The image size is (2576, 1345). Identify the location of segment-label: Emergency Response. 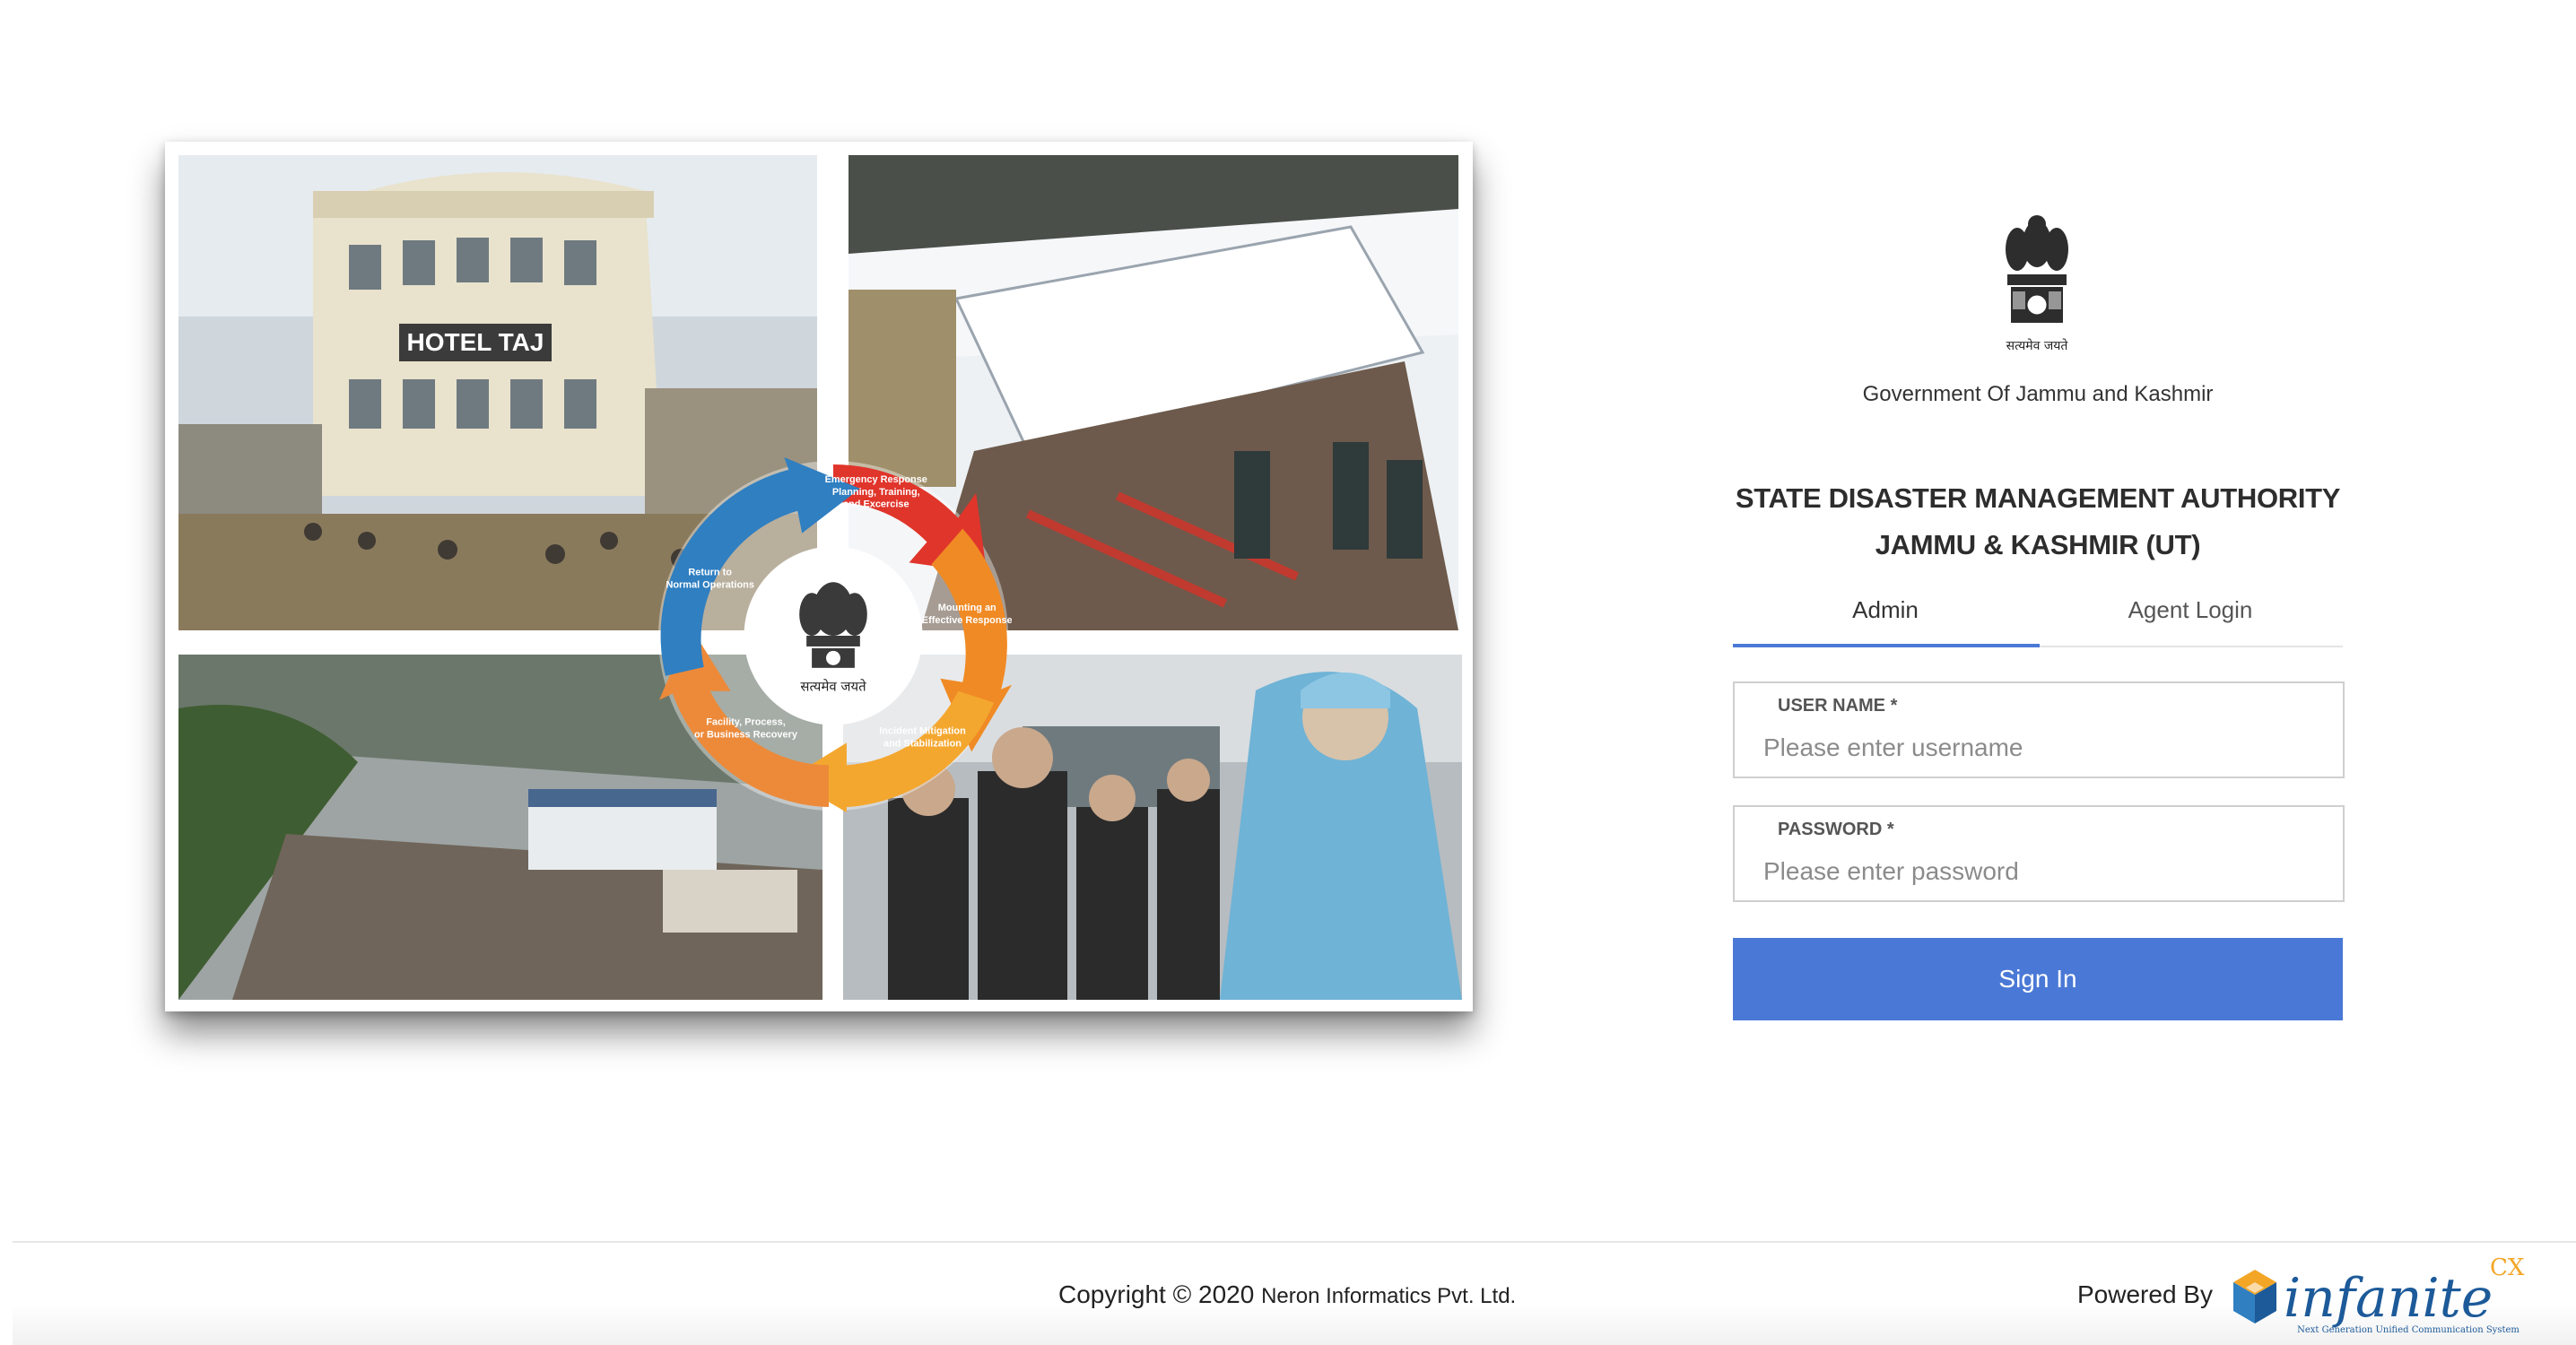
(876, 479).